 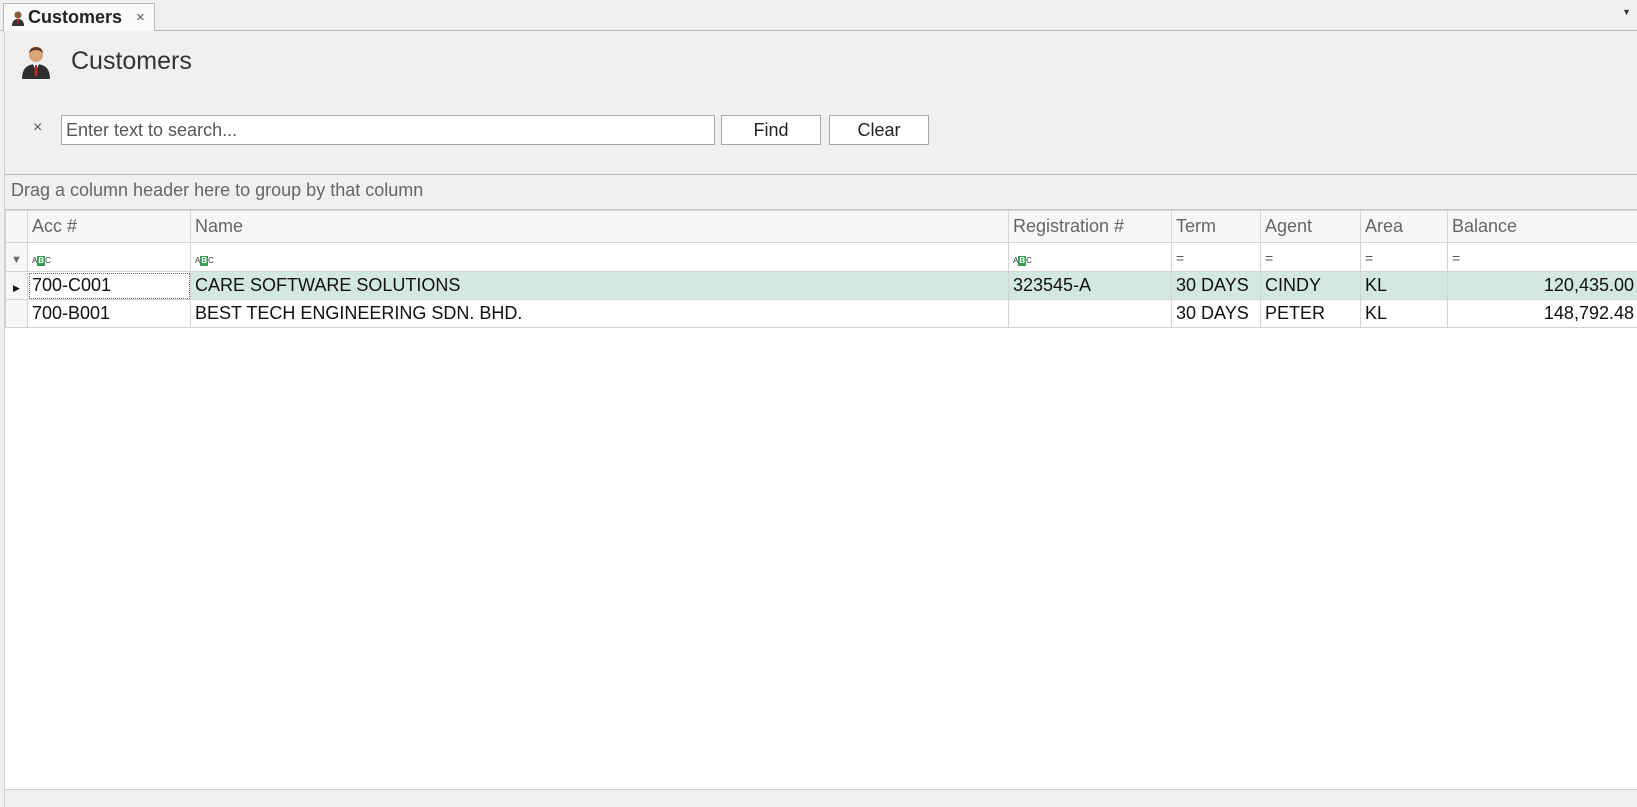 I want to click on column-header-name: Name, so click(x=599, y=226).